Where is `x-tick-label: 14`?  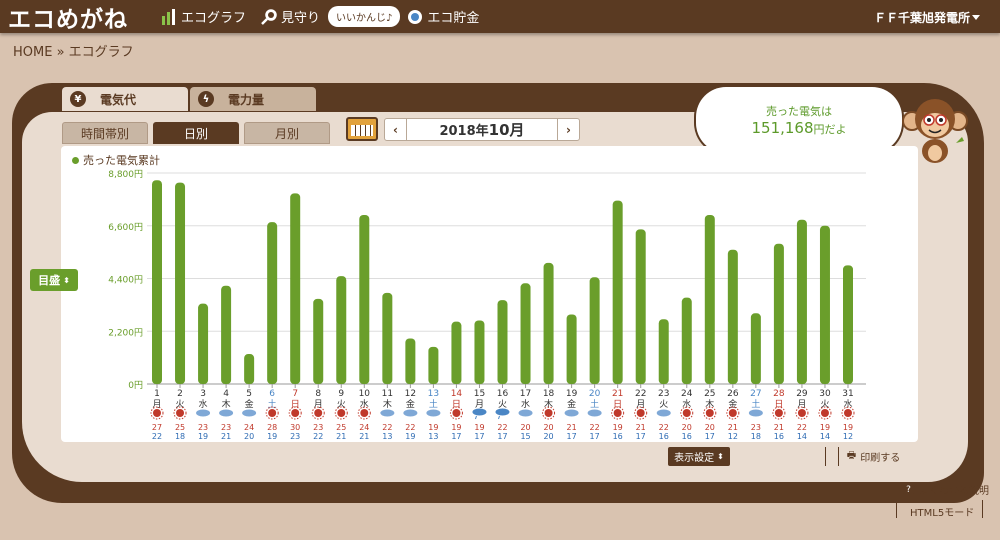
x-tick-label: 14 is located at coordinates (457, 394).